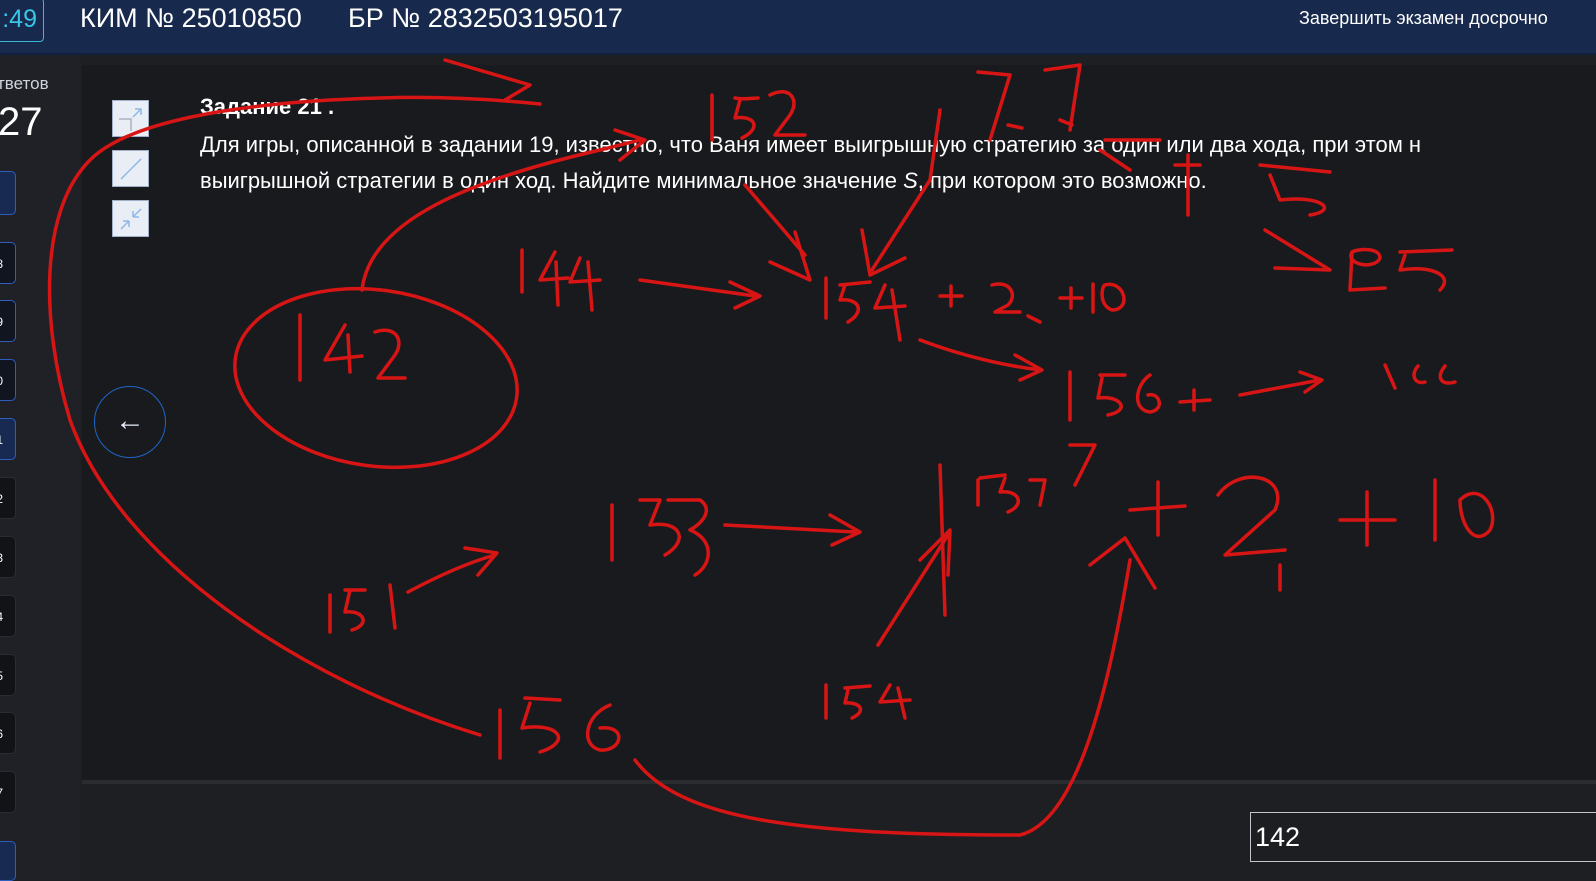  I want to click on finish-exam-button: Завершить экзамен досрочно, so click(1423, 18).